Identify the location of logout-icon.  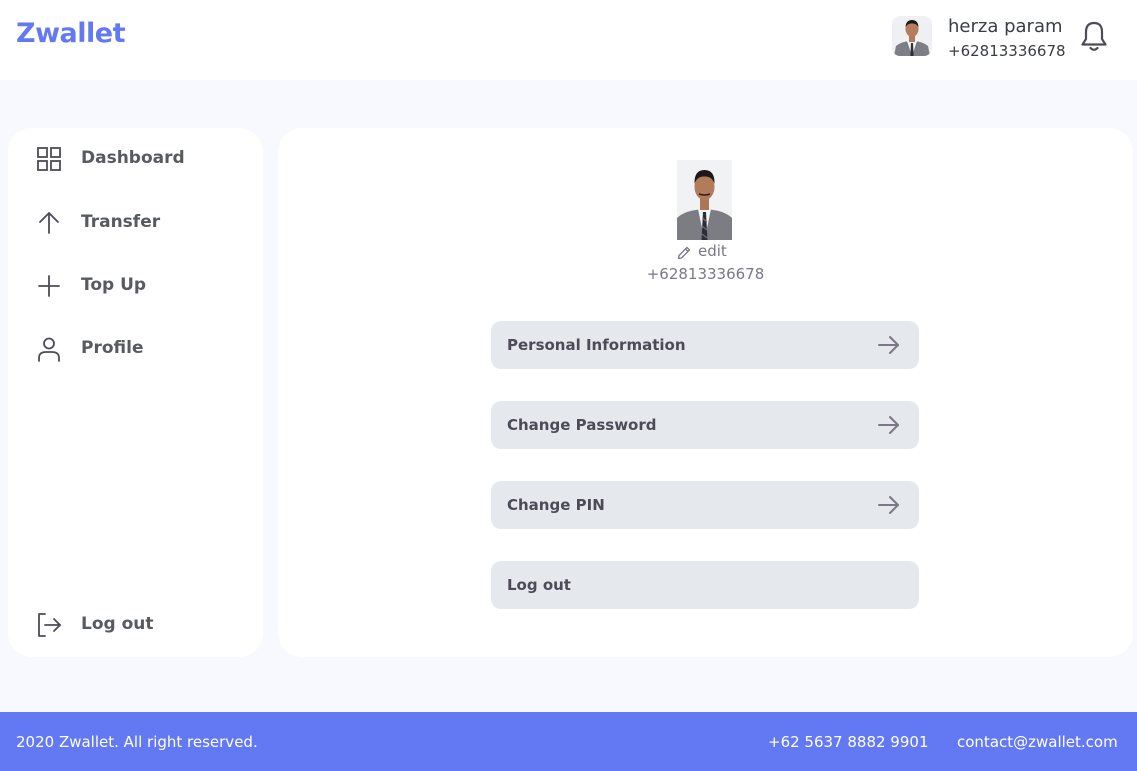
(49, 625).